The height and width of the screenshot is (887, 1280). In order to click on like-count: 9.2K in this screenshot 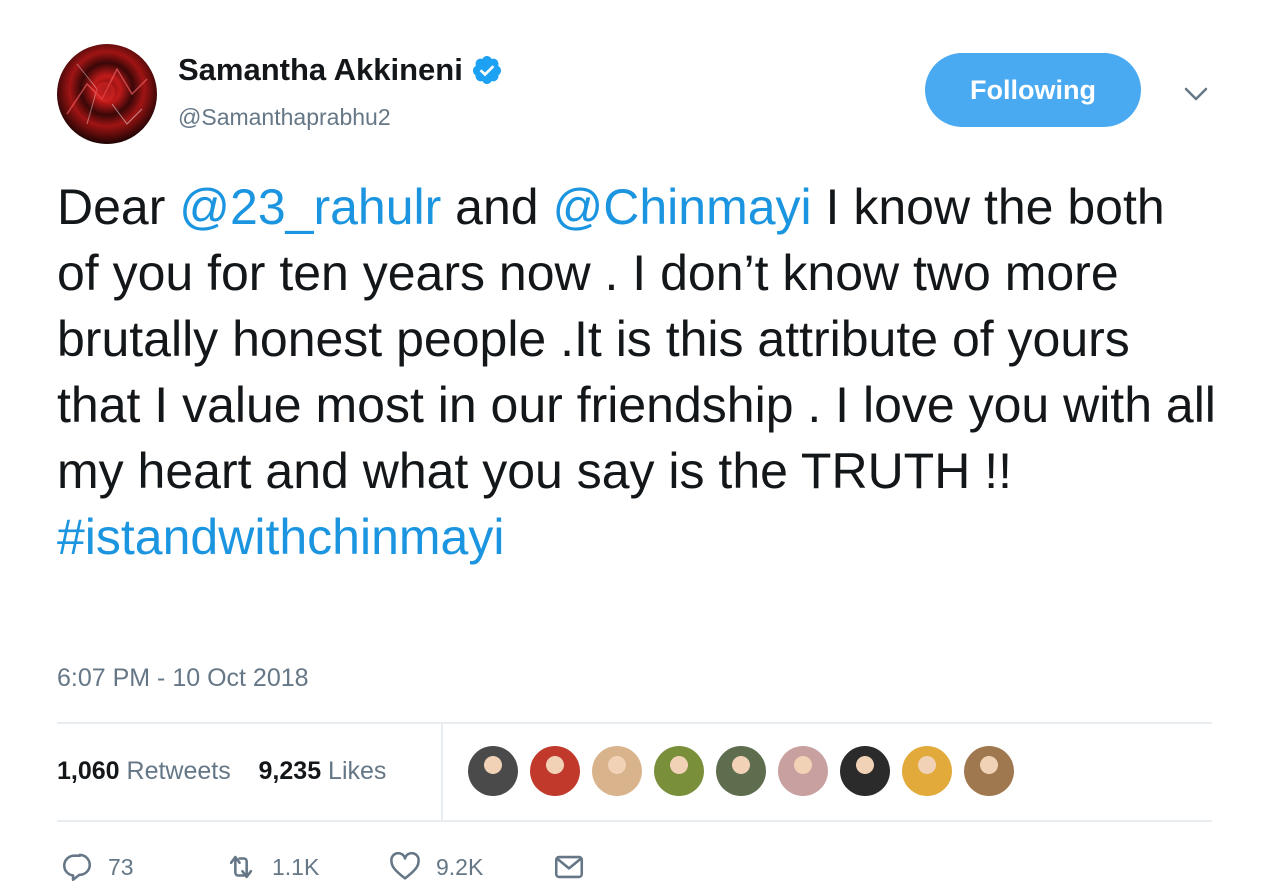, I will do `click(460, 866)`.